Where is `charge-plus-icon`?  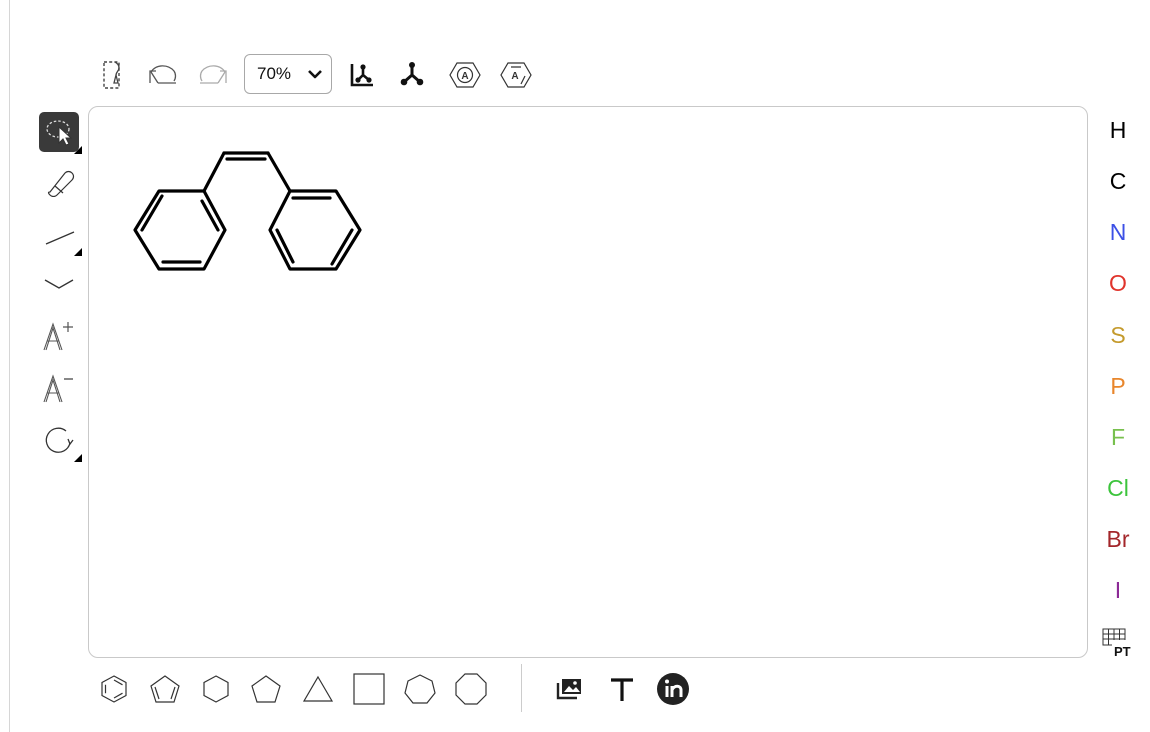 charge-plus-icon is located at coordinates (58, 336).